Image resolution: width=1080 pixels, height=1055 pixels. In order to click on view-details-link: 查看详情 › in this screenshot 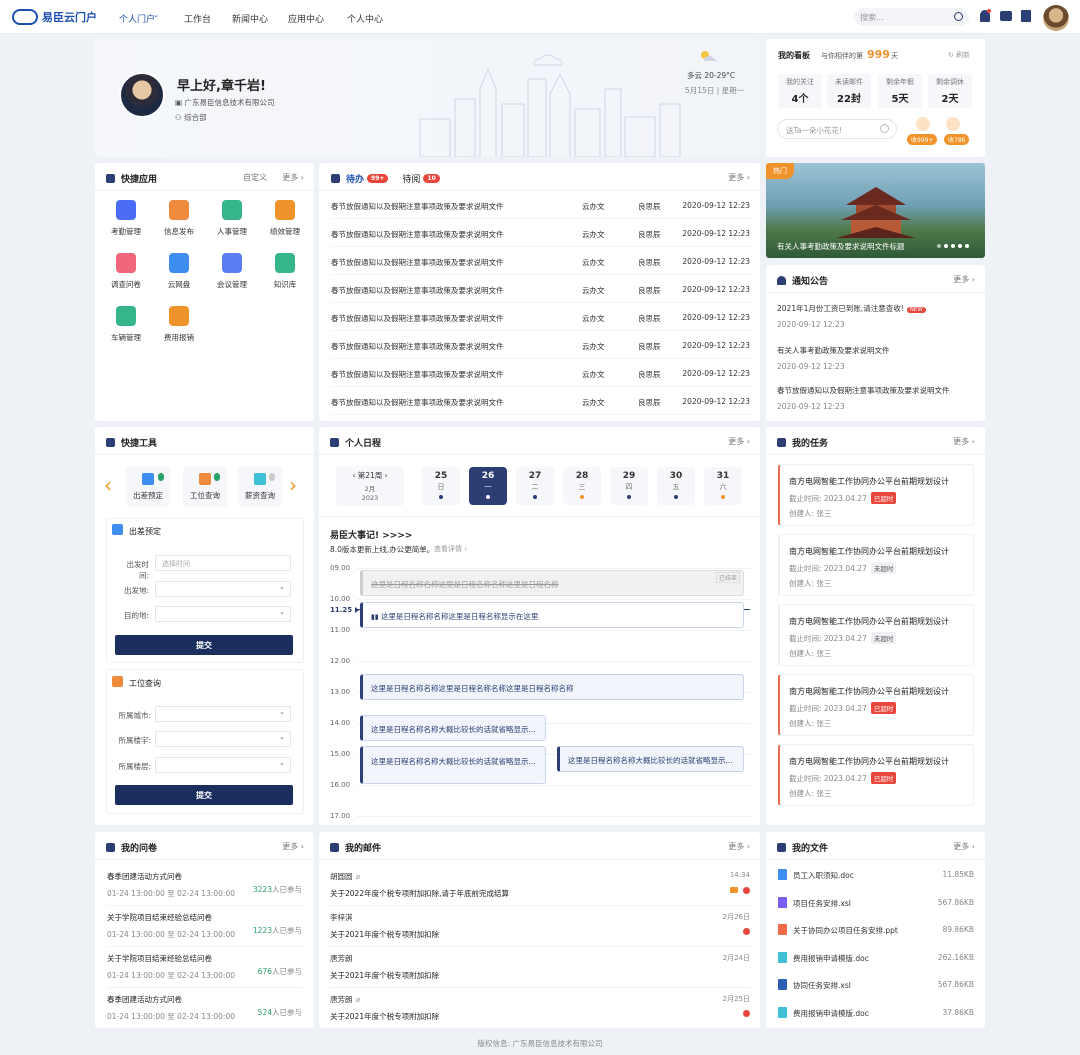, I will do `click(450, 549)`.